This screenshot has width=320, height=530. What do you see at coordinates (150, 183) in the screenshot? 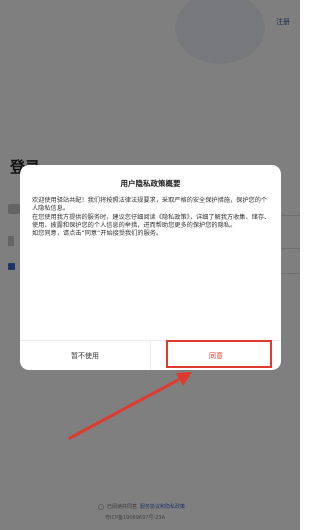
I see `dialog-title: 用户隐私政策概要` at bounding box center [150, 183].